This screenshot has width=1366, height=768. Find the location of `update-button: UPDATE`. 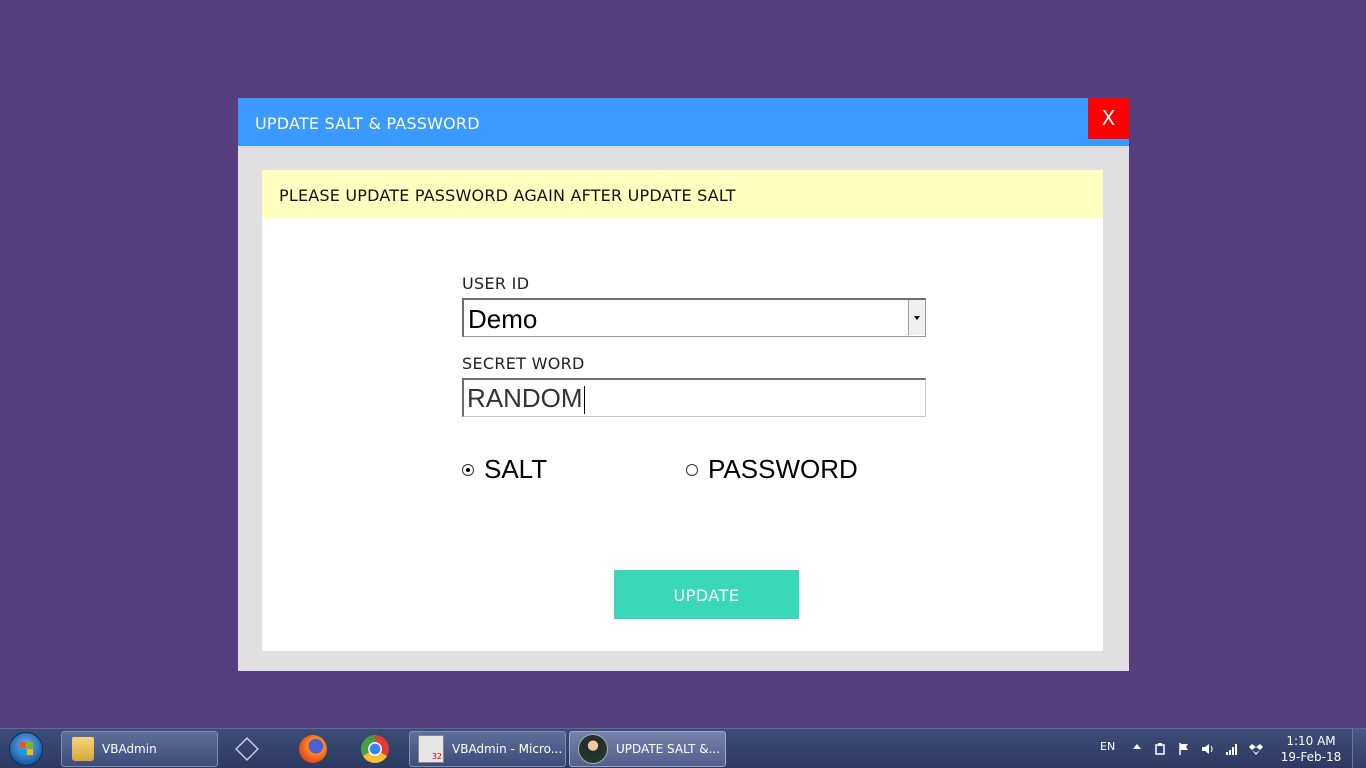

update-button: UPDATE is located at coordinates (706, 594).